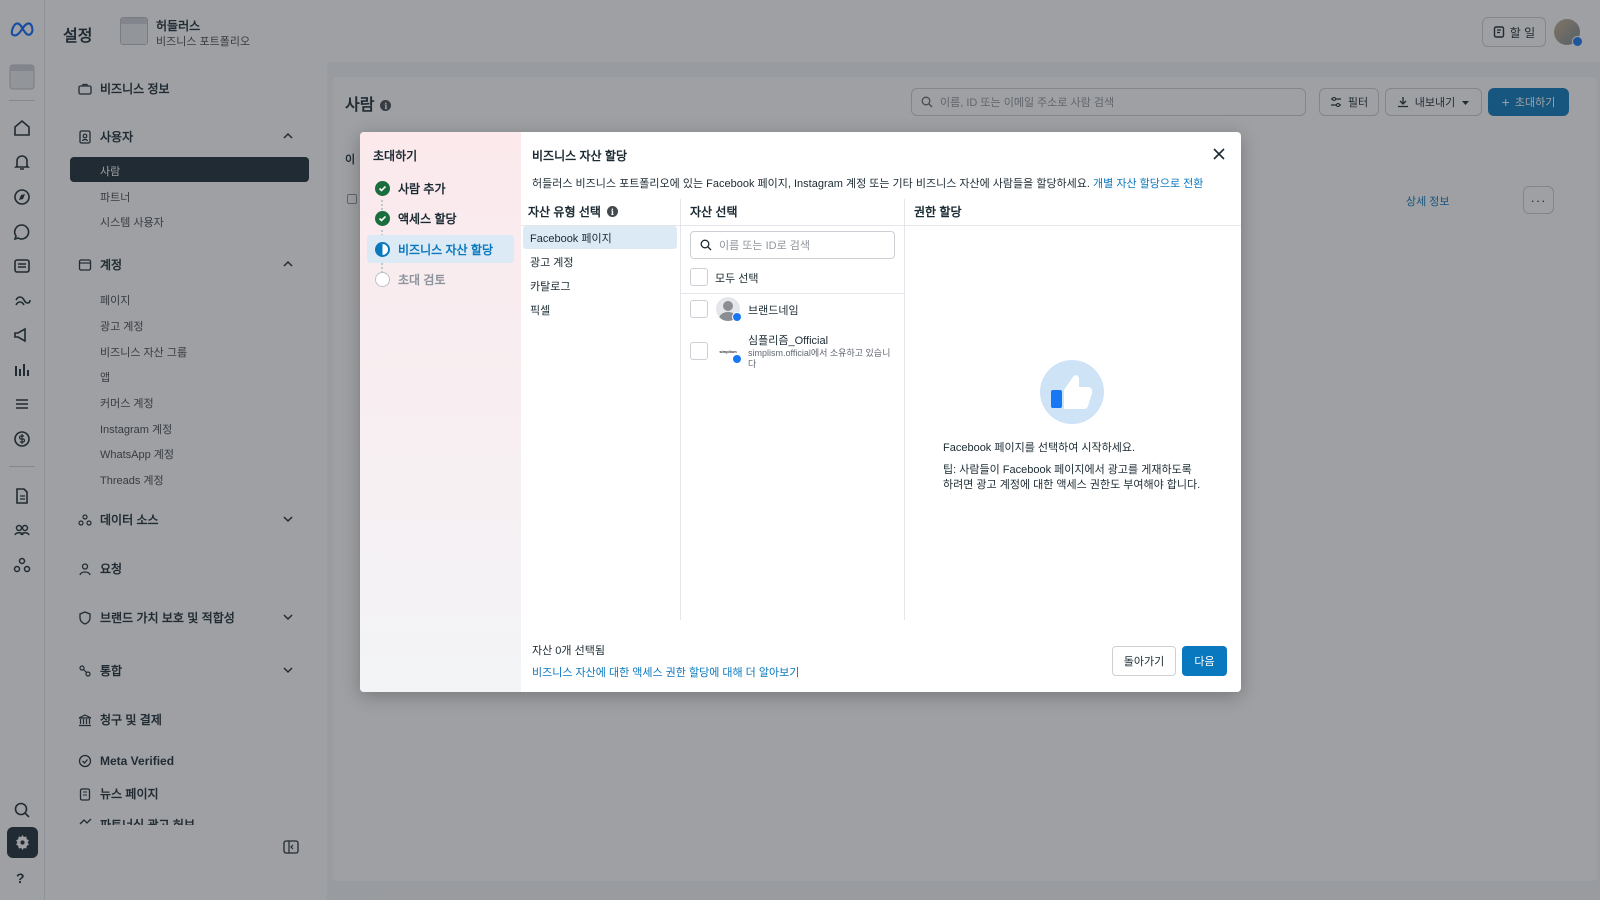 The width and height of the screenshot is (1600, 900). What do you see at coordinates (568, 651) in the screenshot?
I see `selected-count: 자산 0개 선택됨` at bounding box center [568, 651].